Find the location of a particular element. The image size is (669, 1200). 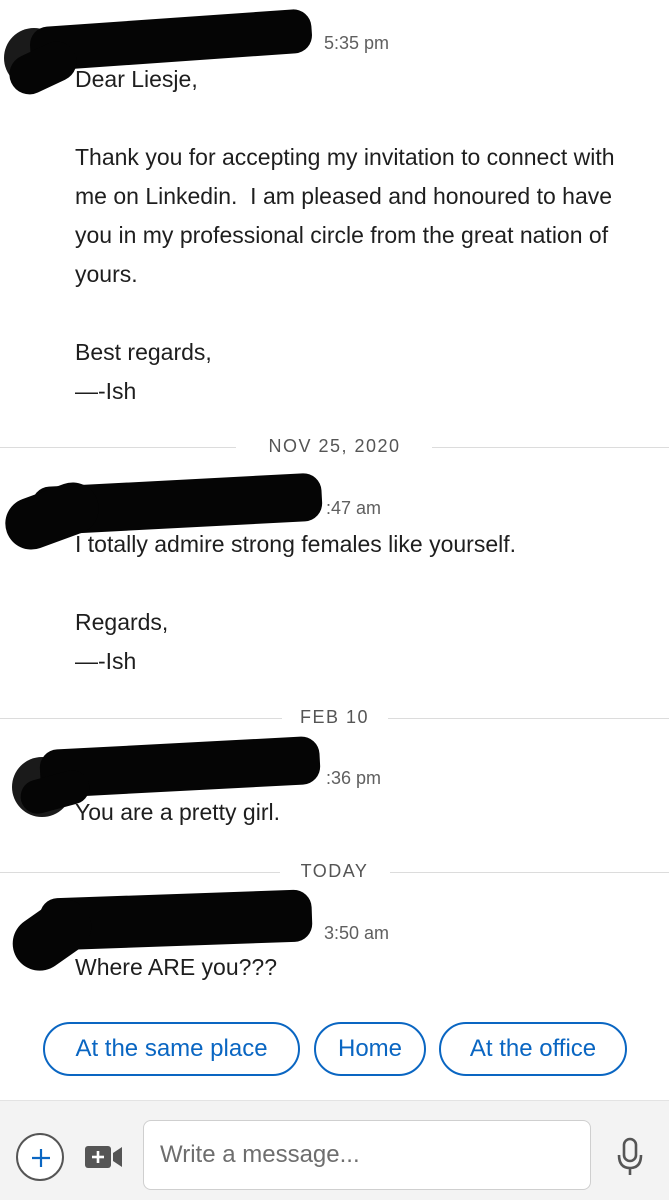

attach-button is located at coordinates (40, 1157).